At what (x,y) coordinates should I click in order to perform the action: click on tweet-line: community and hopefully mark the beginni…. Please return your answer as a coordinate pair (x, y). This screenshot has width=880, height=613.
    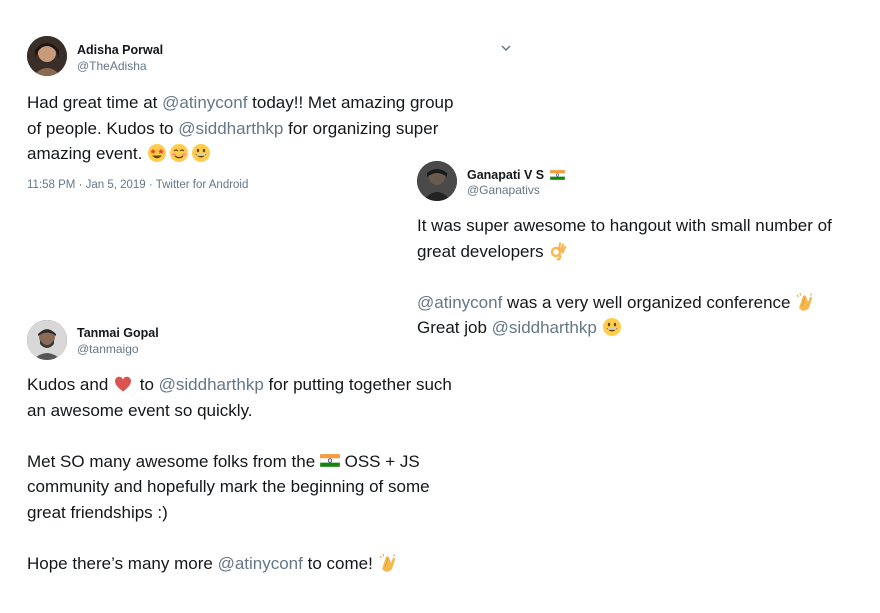
    Looking at the image, I should click on (239, 487).